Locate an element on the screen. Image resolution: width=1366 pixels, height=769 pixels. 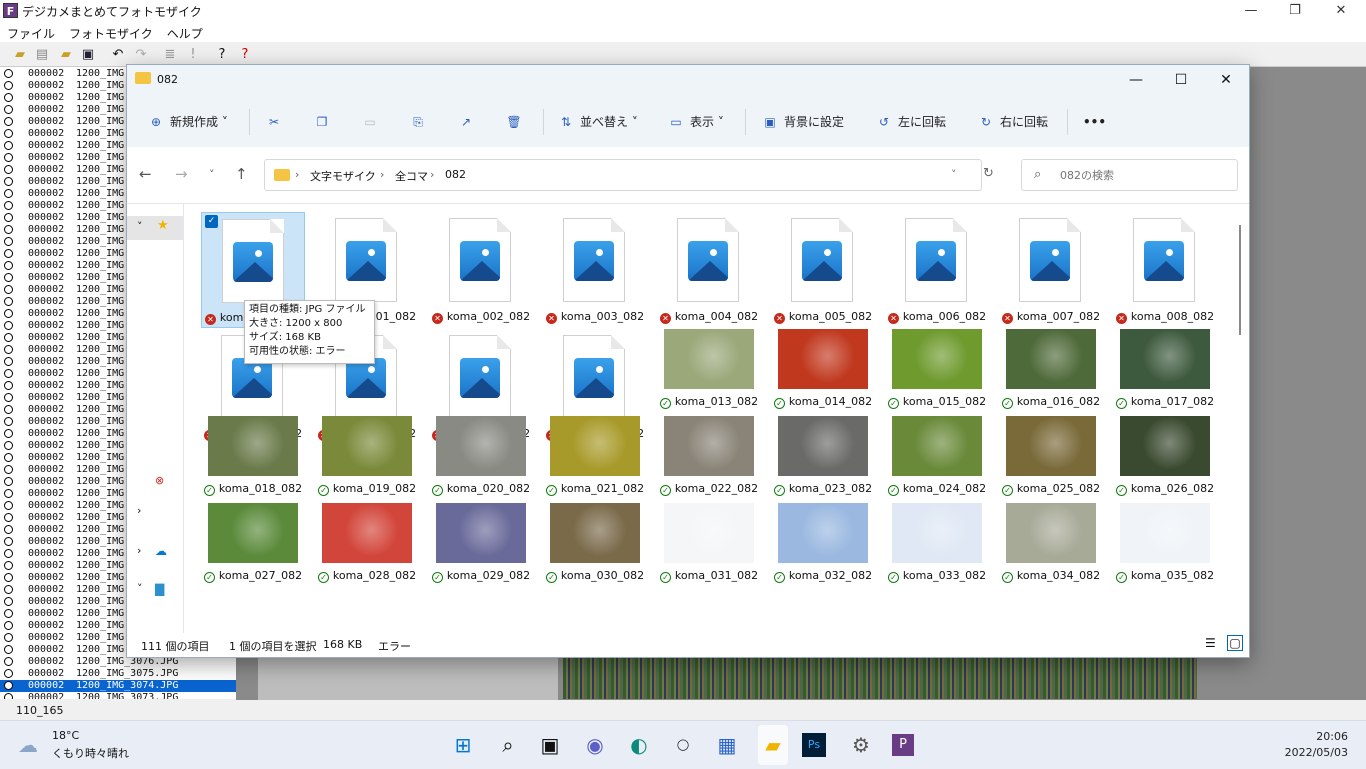
start-windows-icon: ⊞ is located at coordinates (463, 745).